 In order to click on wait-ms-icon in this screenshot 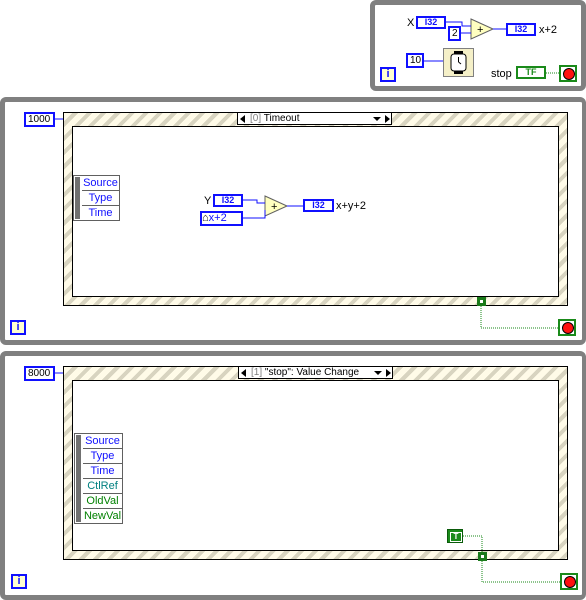, I will do `click(458, 62)`.